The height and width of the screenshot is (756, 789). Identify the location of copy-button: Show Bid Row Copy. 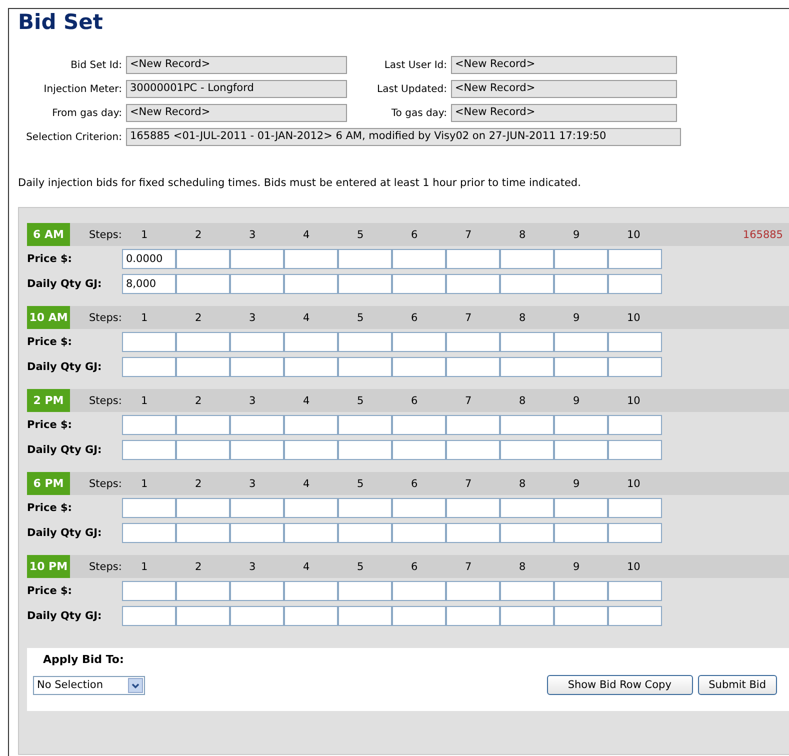
(619, 685).